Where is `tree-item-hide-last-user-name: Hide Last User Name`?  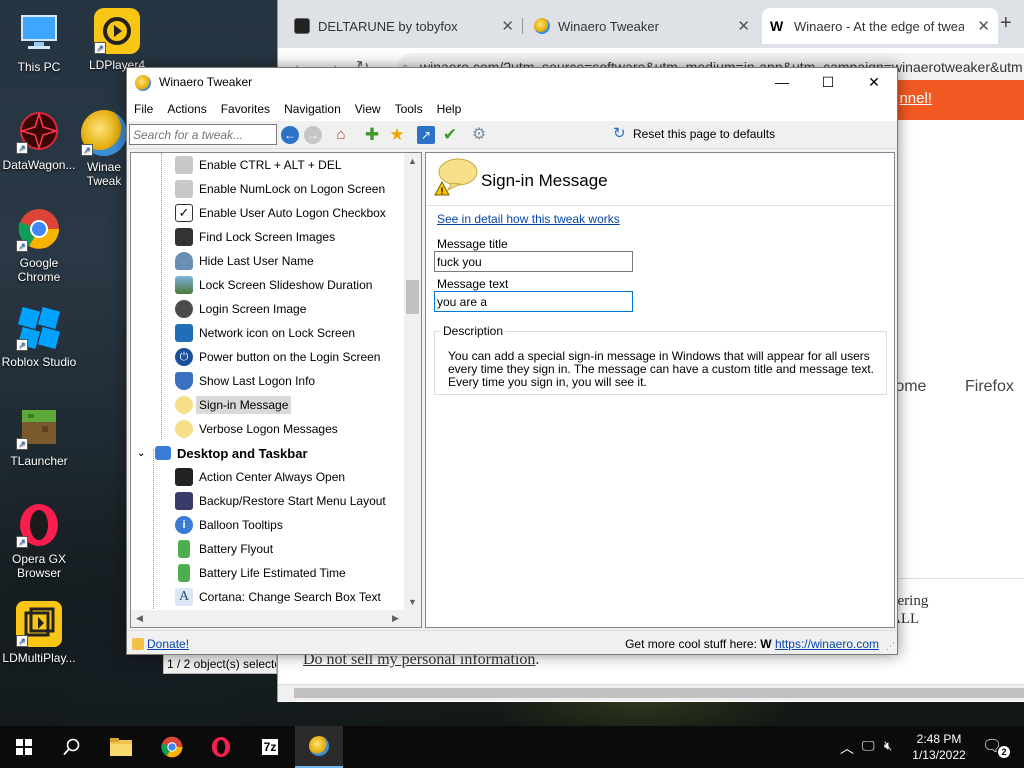
tree-item-hide-last-user-name: Hide Last User Name is located at coordinates (244, 261).